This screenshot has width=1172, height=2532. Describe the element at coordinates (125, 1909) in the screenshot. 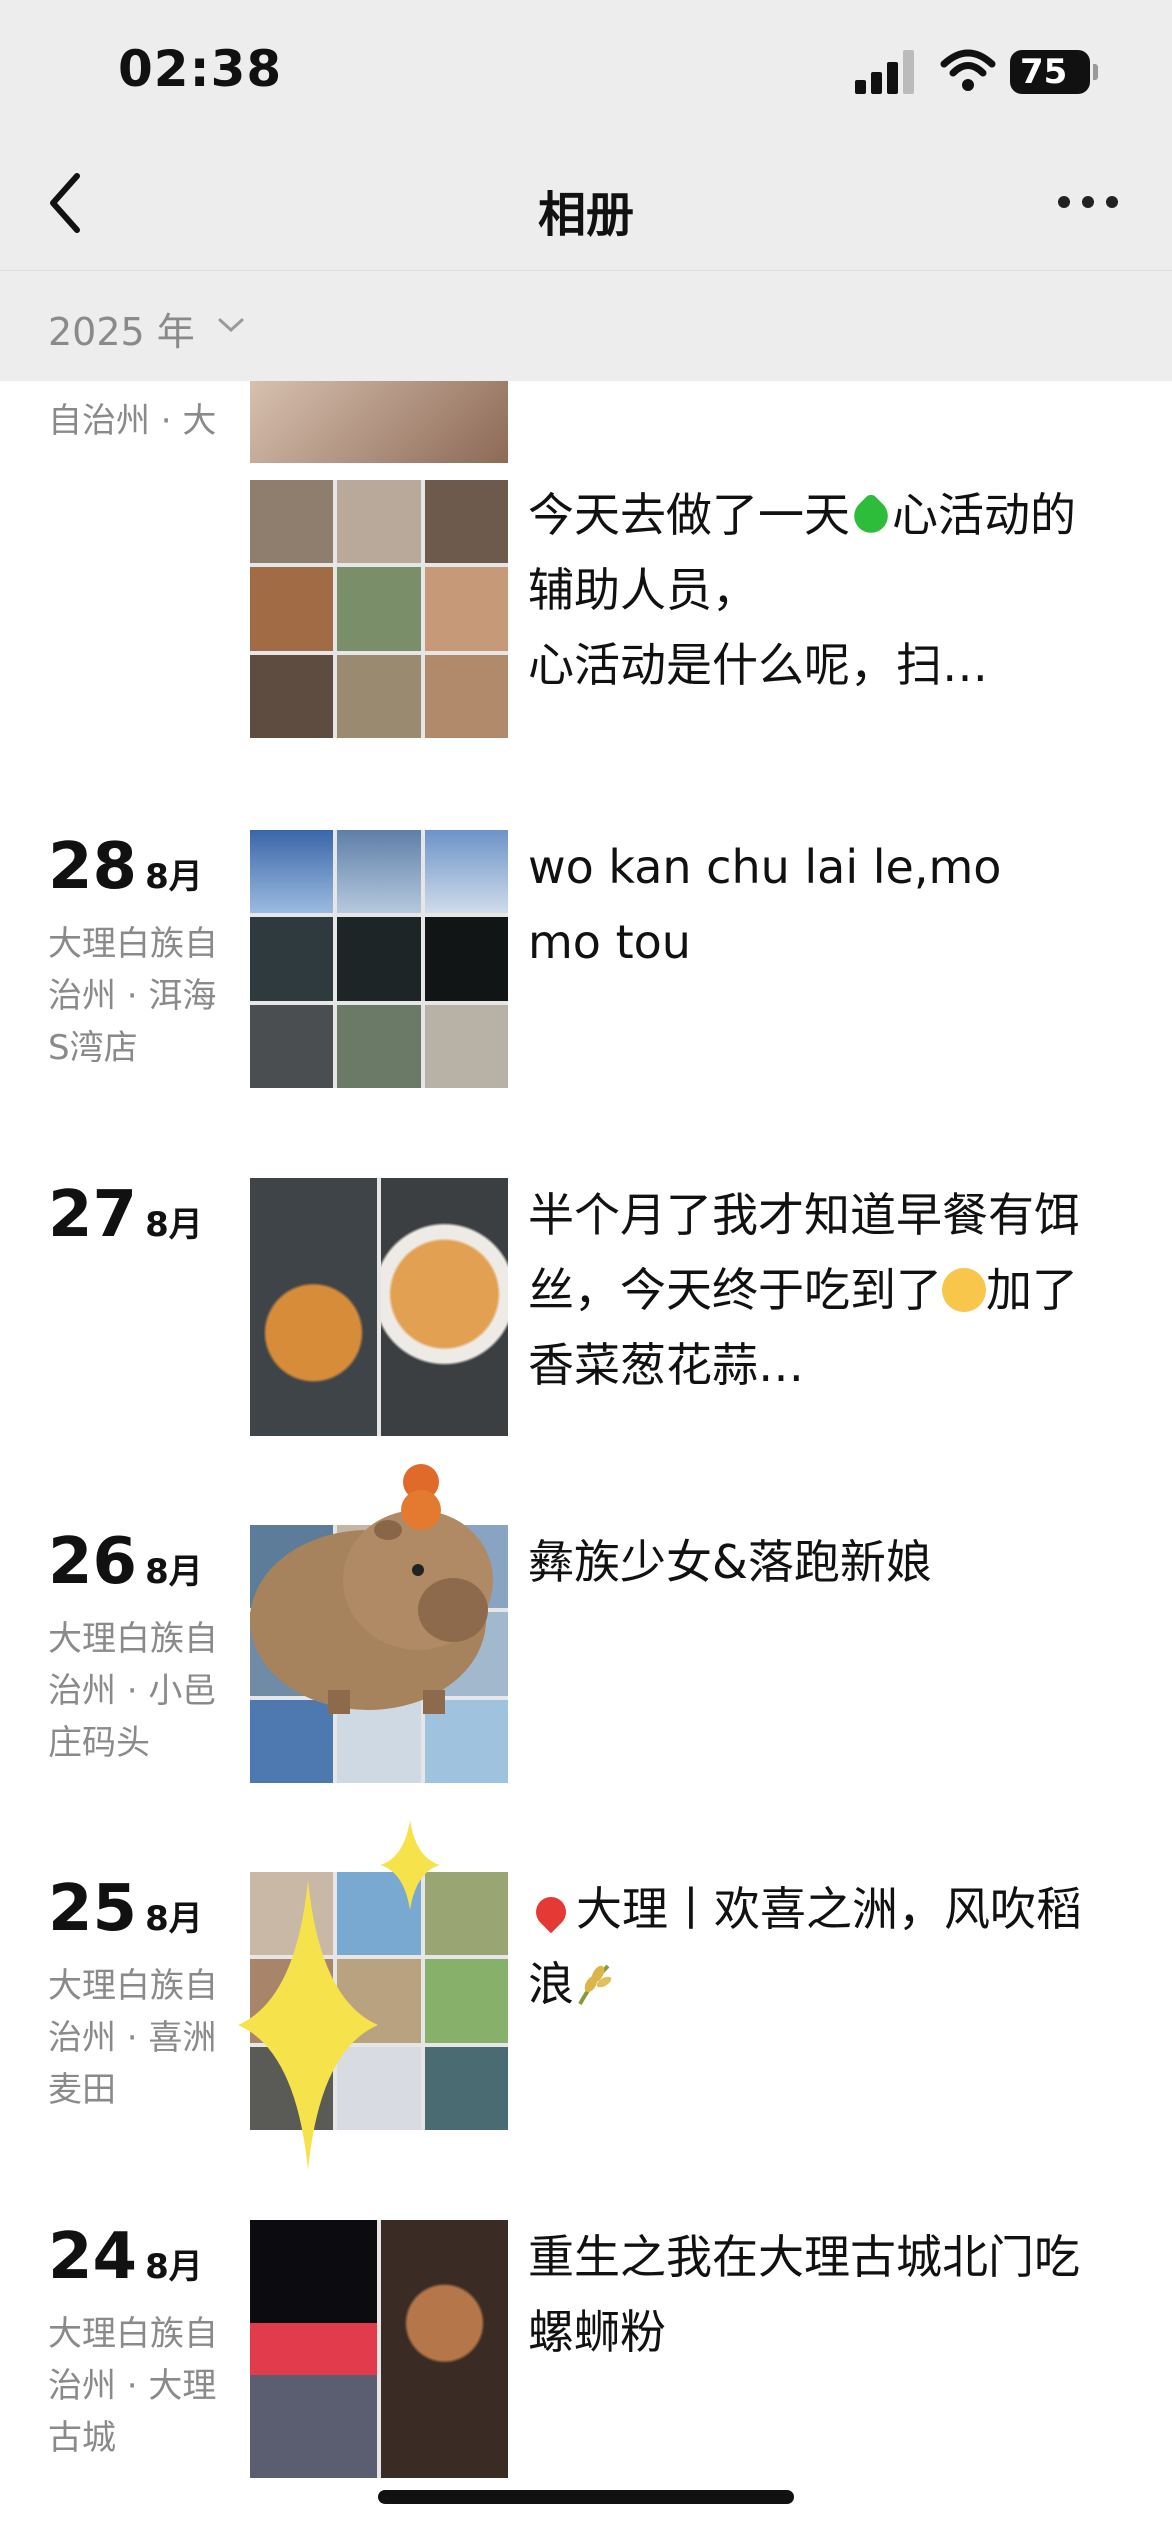

I see `entry-date: 25 8月` at that location.